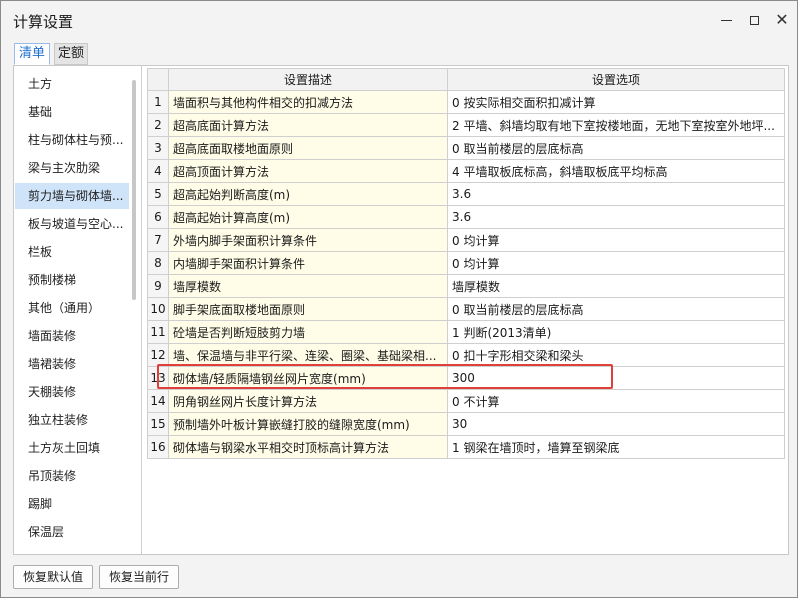  I want to click on table-row: 3 超高底面取楼地面原则 0 取当前楼层的层底标高, so click(466, 148).